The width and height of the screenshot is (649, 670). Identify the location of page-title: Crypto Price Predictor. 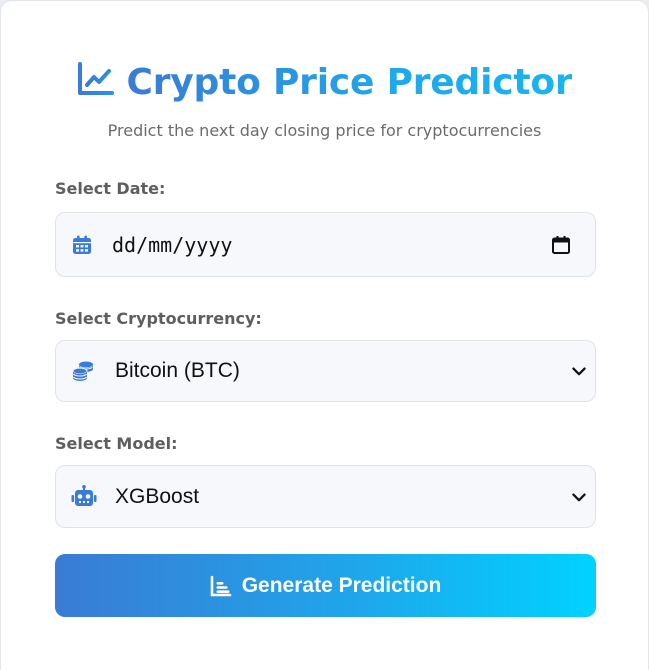
(349, 82).